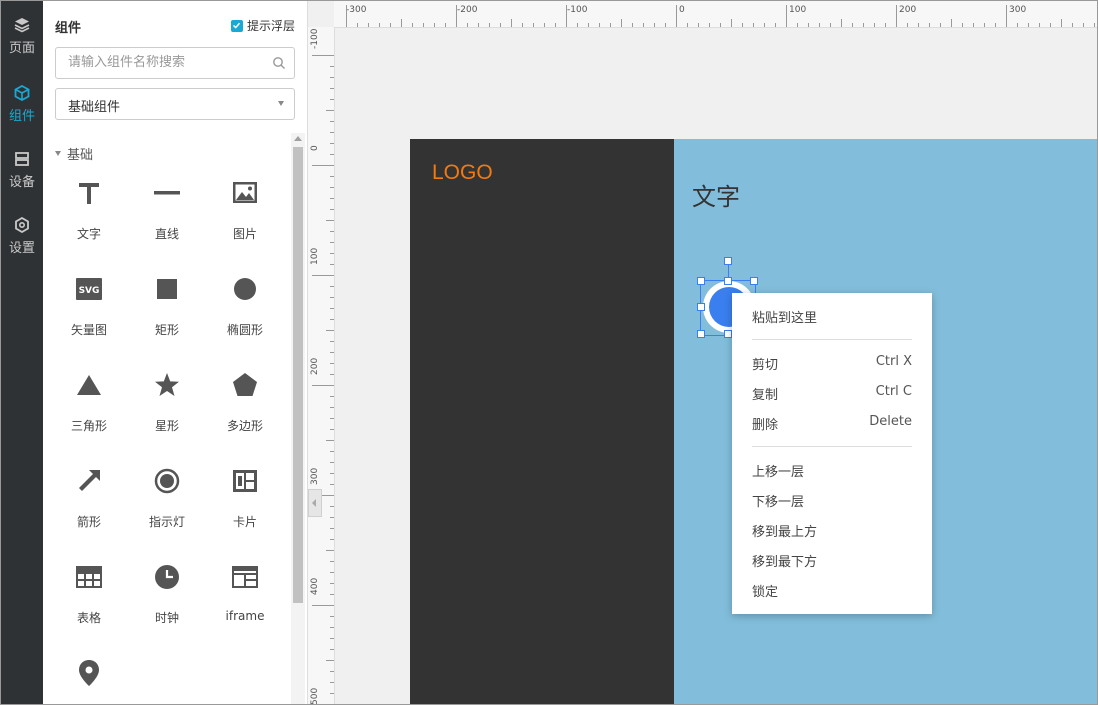  What do you see at coordinates (58, 153) in the screenshot?
I see `collapse-triangle-icon` at bounding box center [58, 153].